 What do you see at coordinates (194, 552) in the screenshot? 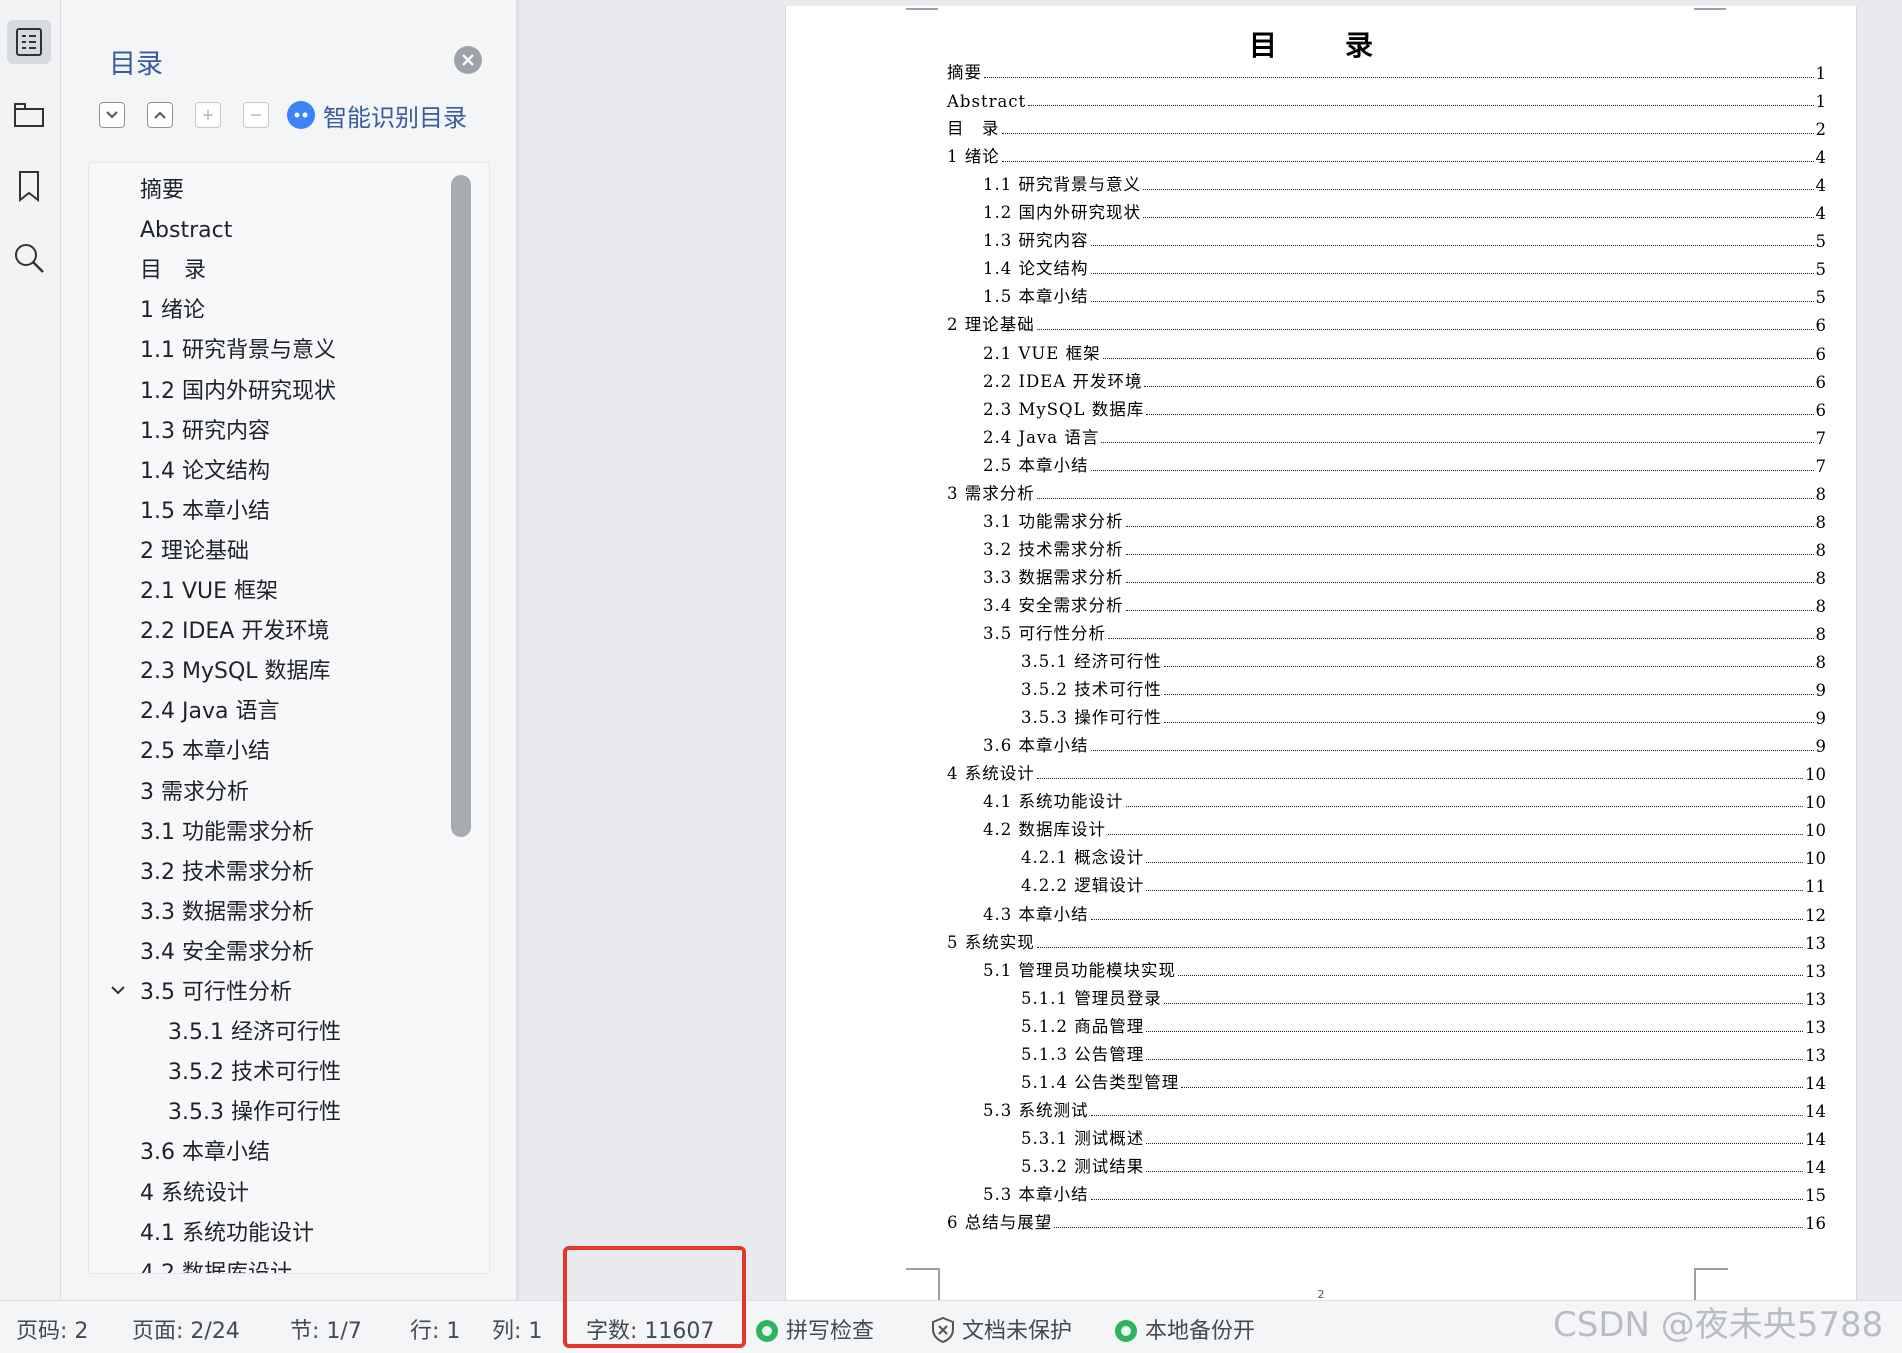
I see `outline-item: 2 理论基础` at bounding box center [194, 552].